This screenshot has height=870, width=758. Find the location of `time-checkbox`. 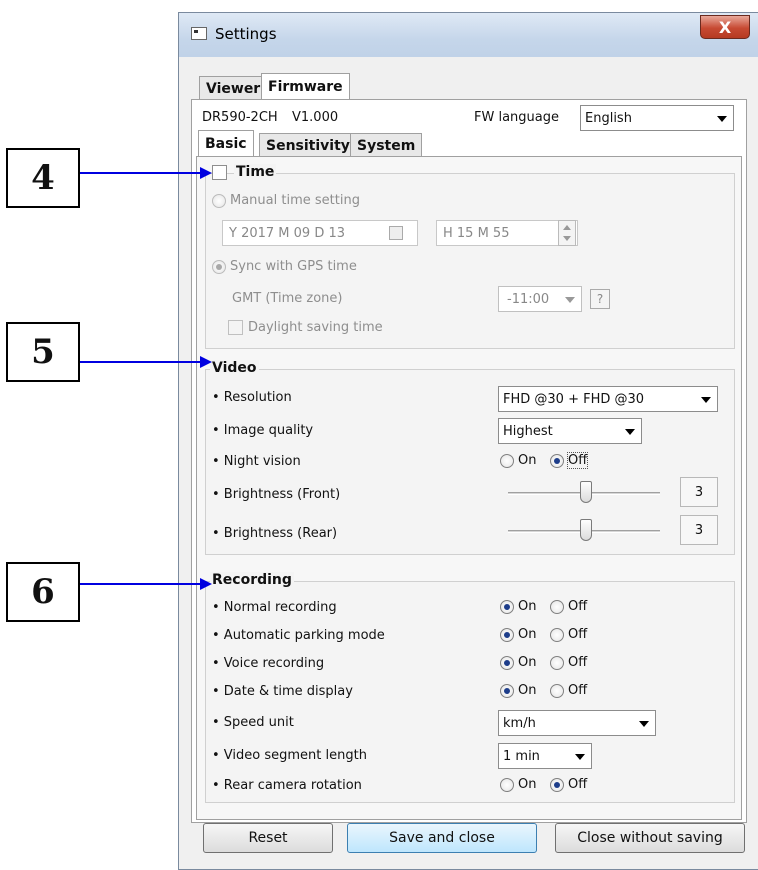

time-checkbox is located at coordinates (219, 172).